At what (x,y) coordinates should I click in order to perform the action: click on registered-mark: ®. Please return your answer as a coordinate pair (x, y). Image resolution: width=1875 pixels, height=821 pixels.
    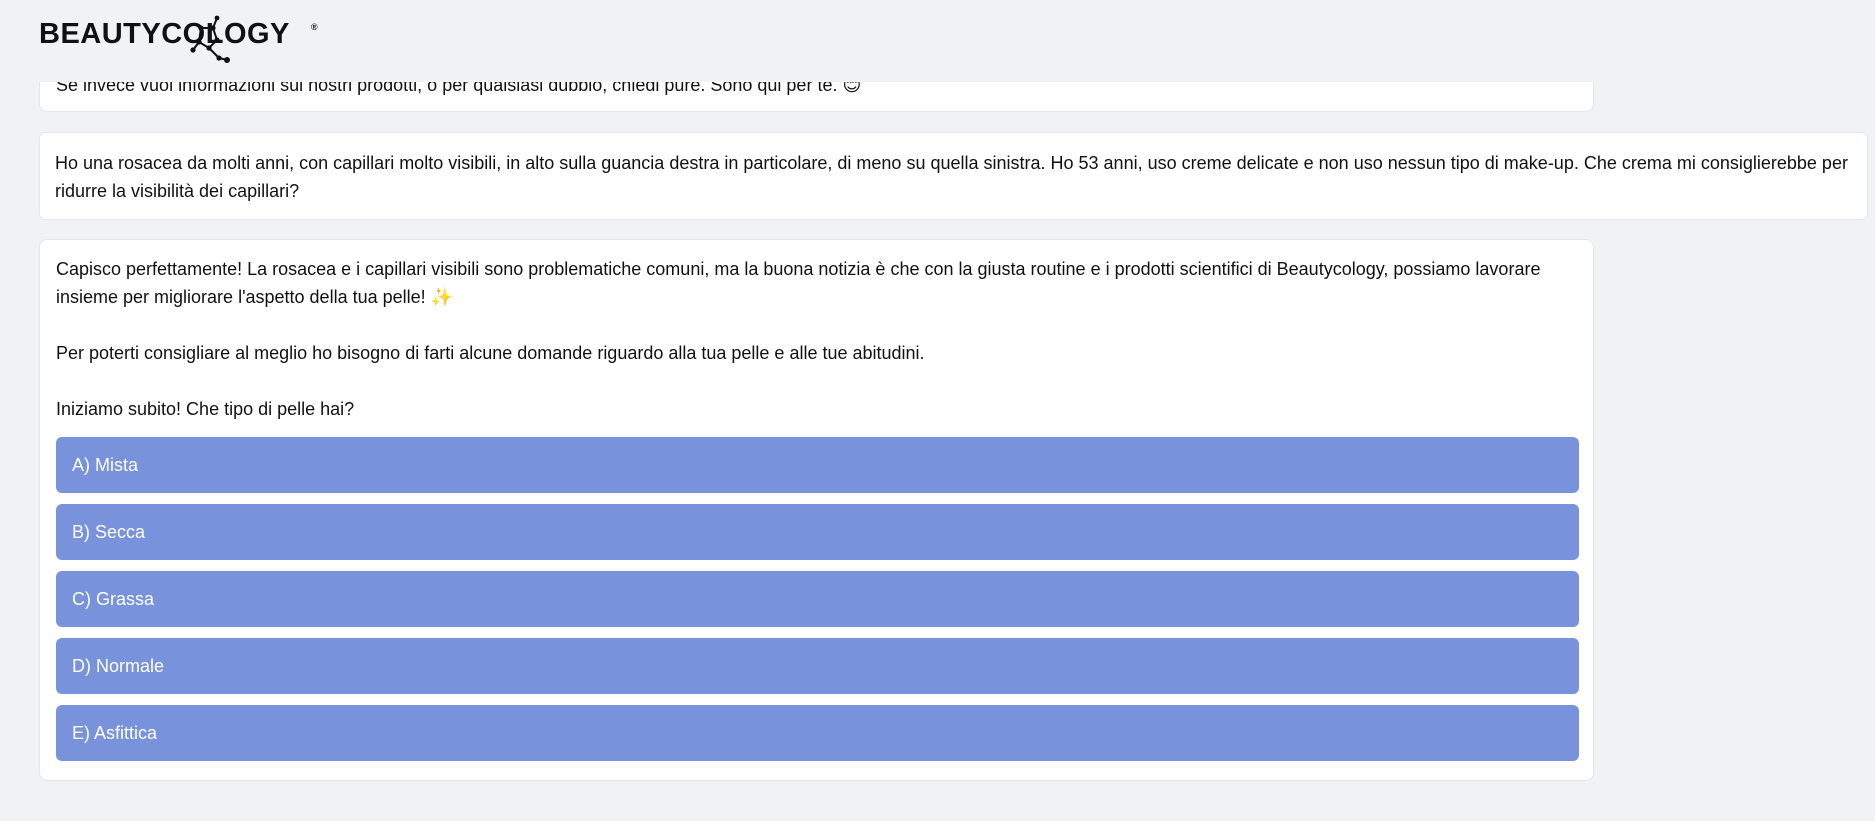
    Looking at the image, I should click on (314, 27).